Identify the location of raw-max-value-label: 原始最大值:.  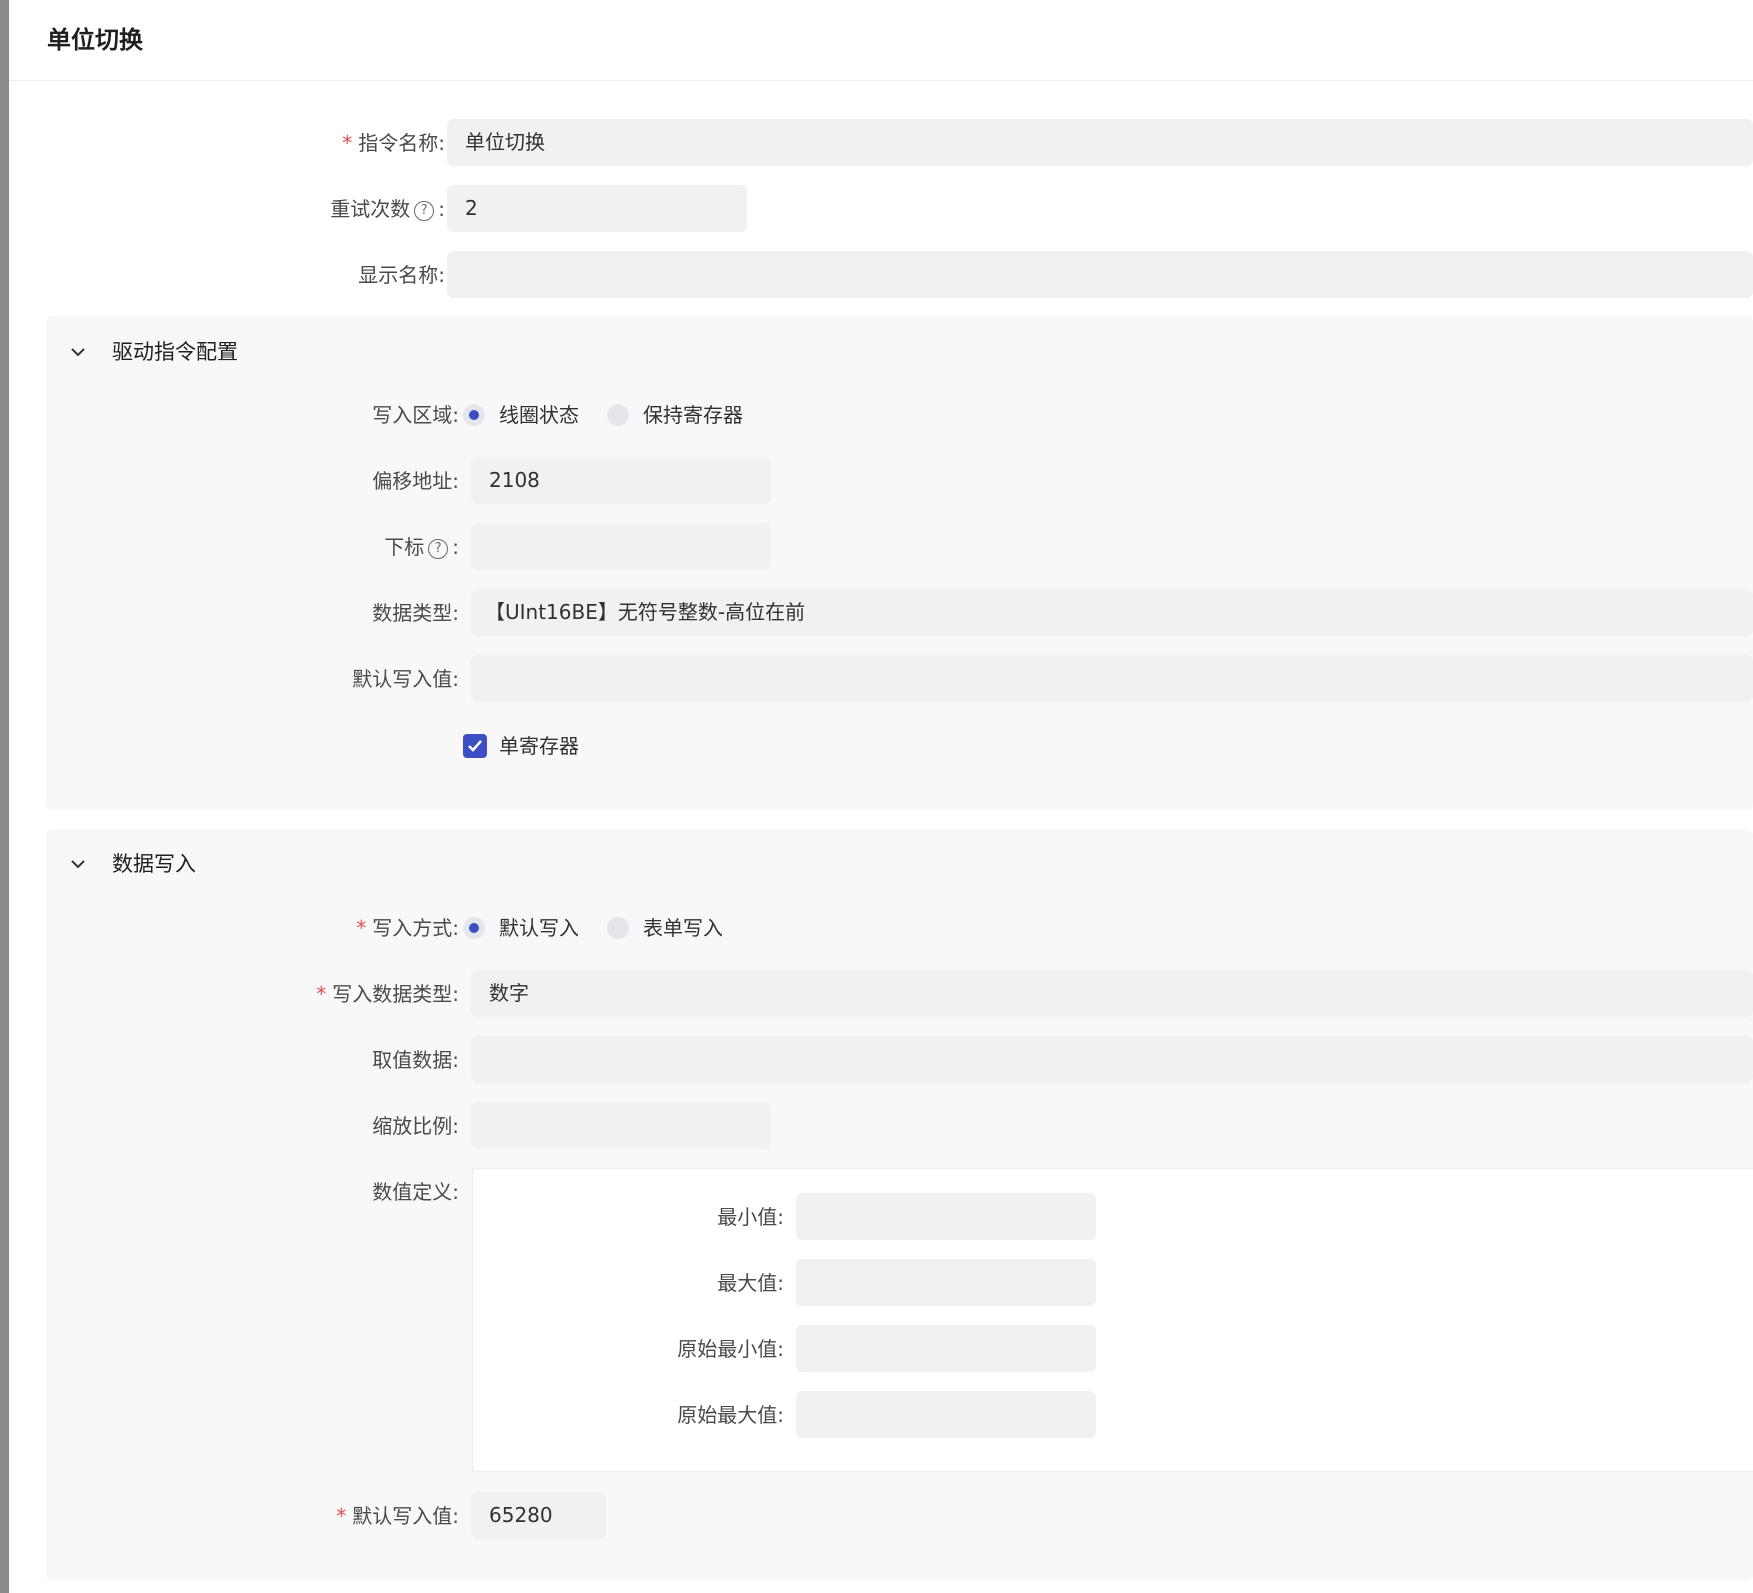
(730, 1415).